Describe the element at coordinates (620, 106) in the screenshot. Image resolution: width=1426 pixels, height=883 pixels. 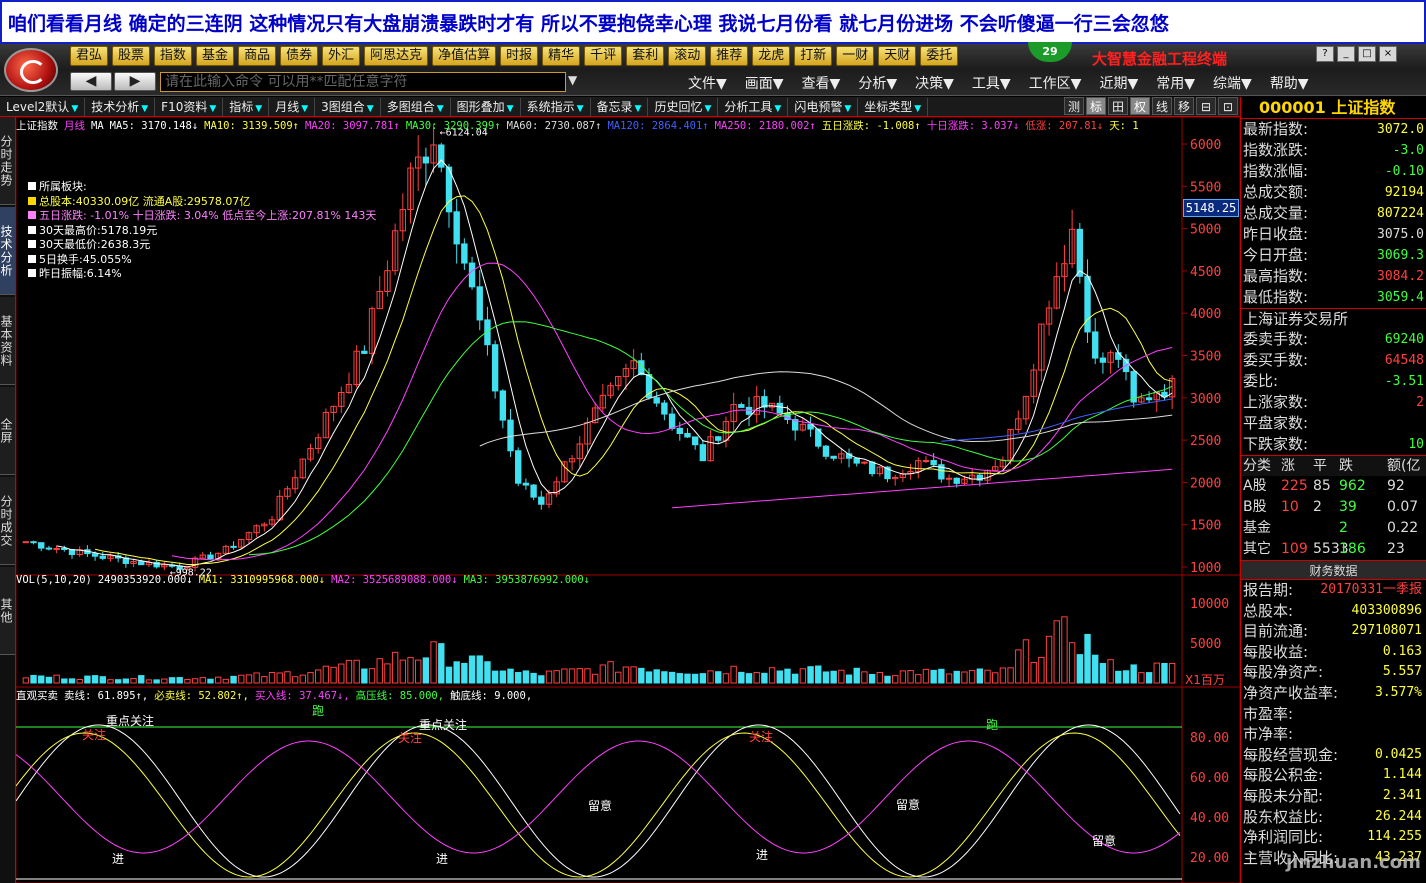
I see `toolbar-item: 备忘录 ▼` at that location.